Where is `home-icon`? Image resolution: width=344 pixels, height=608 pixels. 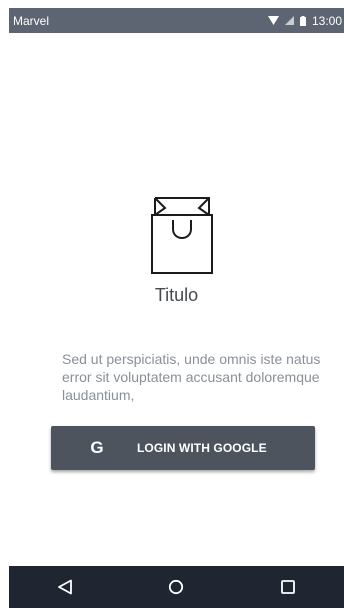 home-icon is located at coordinates (176, 587).